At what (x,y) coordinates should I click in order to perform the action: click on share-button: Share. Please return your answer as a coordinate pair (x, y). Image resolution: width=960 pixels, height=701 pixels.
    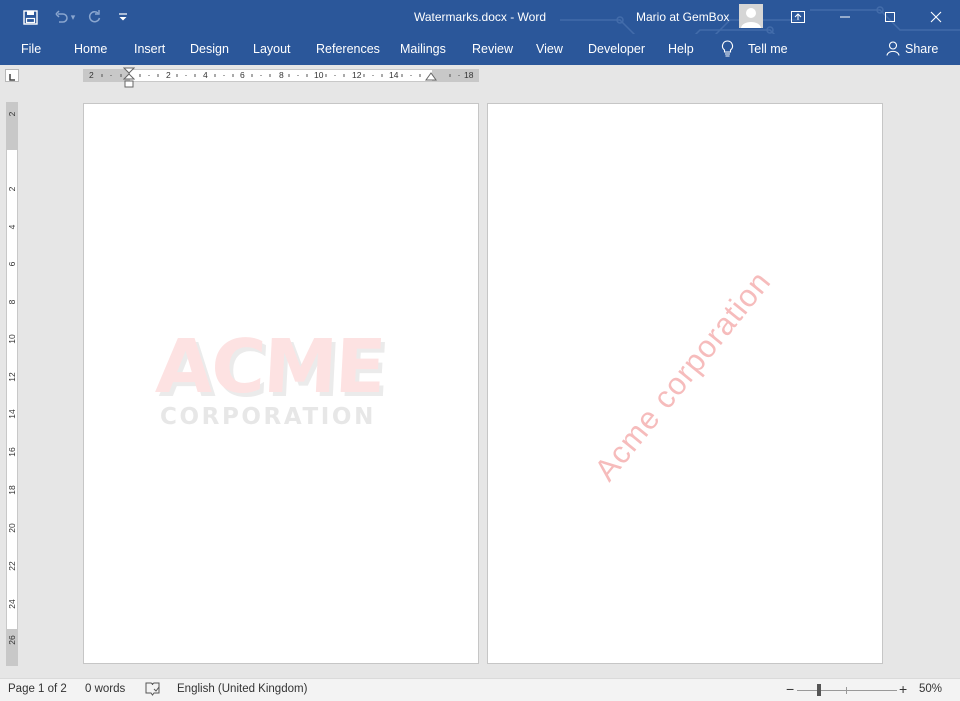
    Looking at the image, I should click on (912, 48).